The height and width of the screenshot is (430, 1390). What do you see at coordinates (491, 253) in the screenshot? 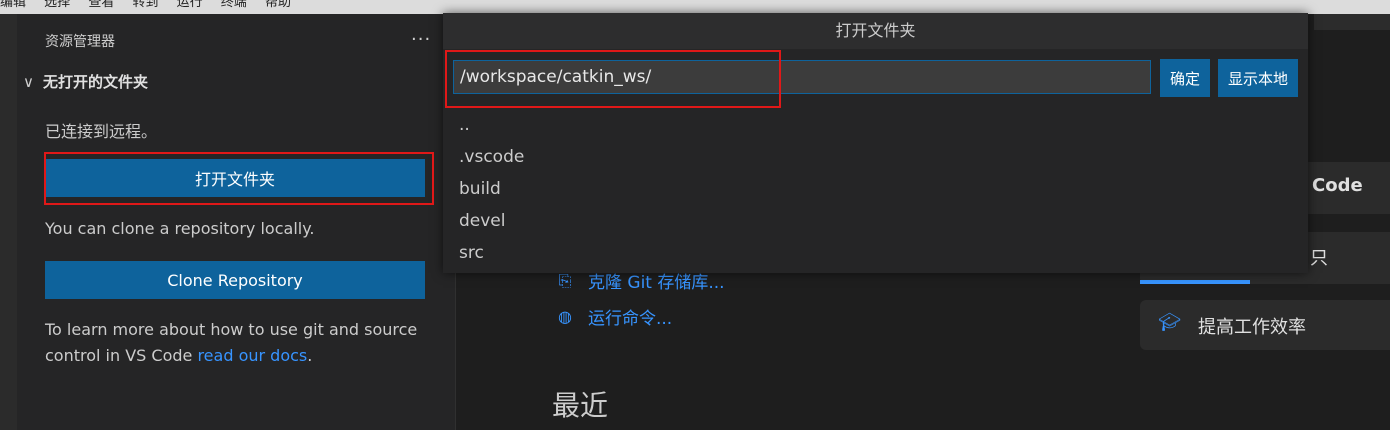
I see `list-item: src` at bounding box center [491, 253].